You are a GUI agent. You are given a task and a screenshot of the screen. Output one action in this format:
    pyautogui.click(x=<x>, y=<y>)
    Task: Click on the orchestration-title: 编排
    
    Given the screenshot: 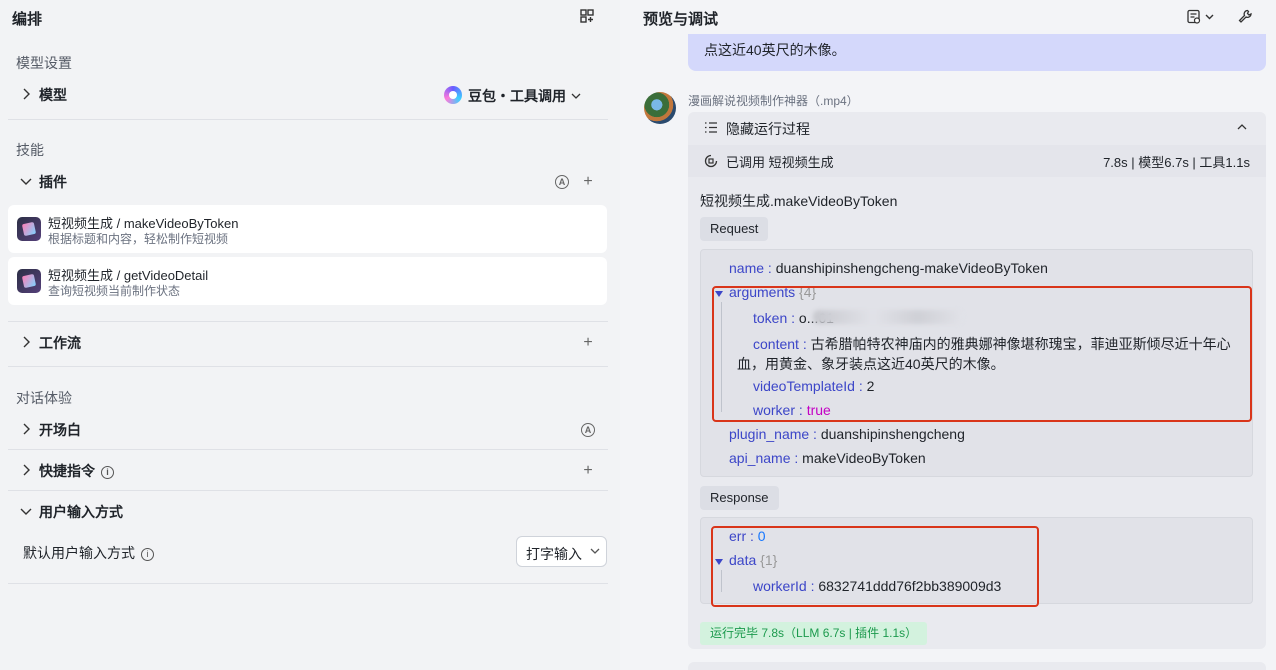 What is the action you would take?
    pyautogui.click(x=27, y=19)
    